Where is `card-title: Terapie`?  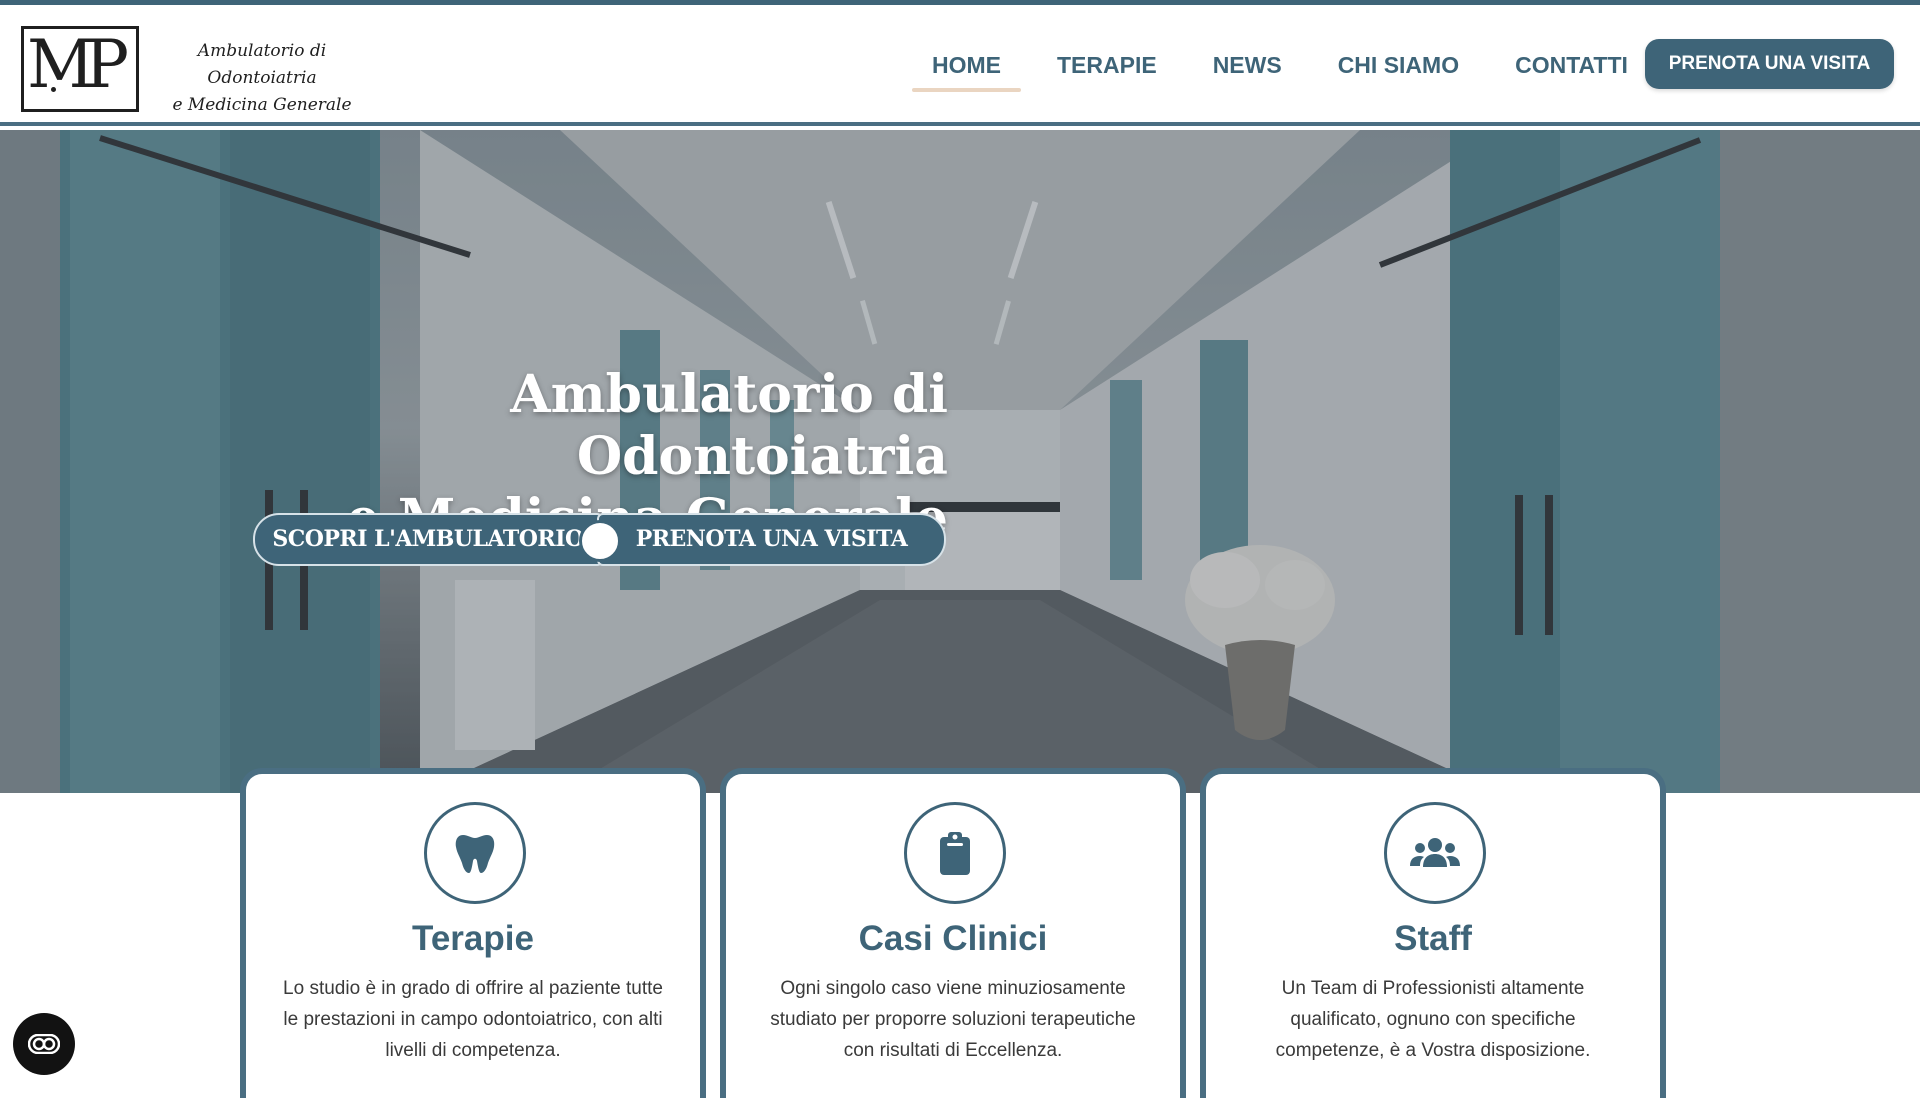 card-title: Terapie is located at coordinates (473, 938).